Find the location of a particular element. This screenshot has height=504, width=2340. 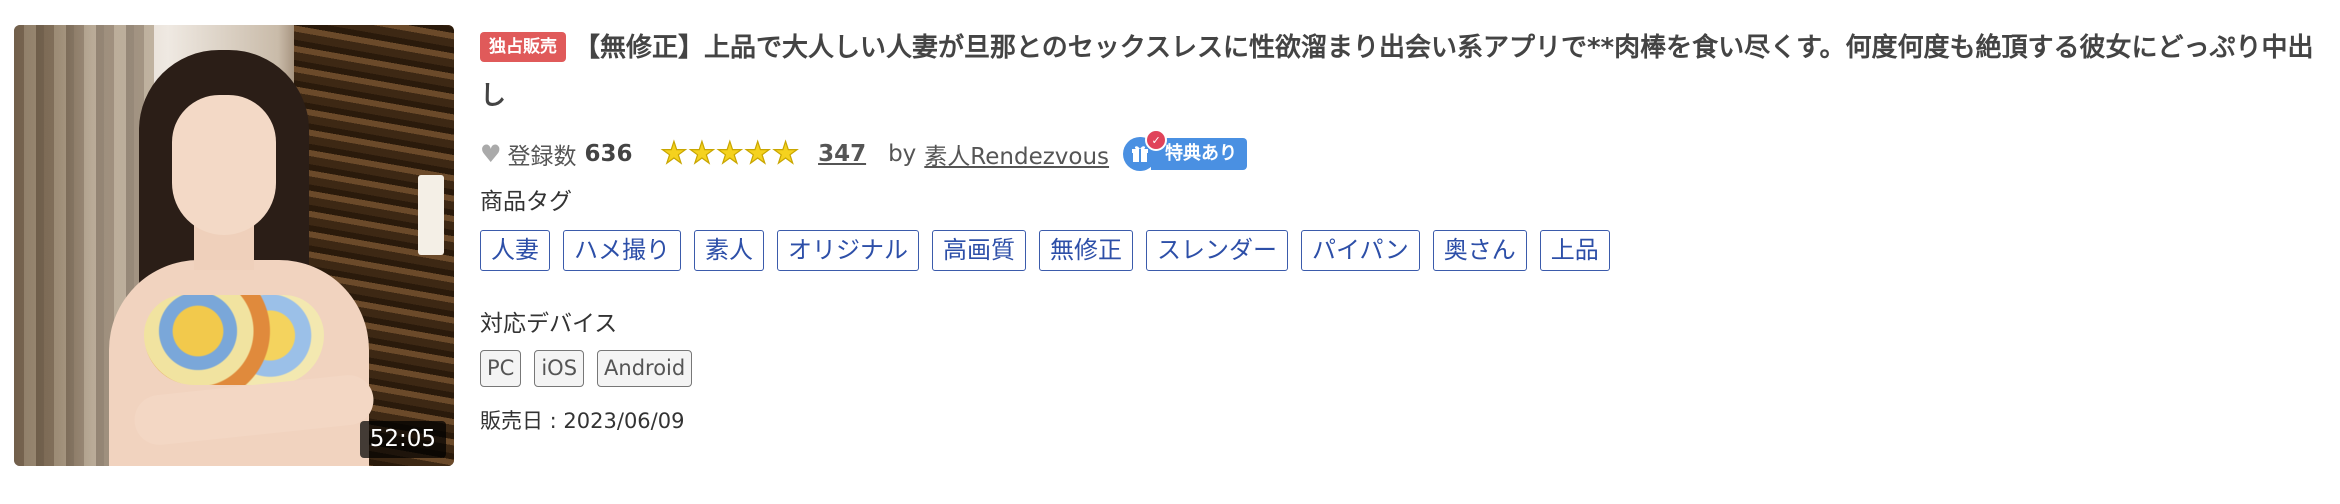

thumbnail-floral-top is located at coordinates (234, 340).